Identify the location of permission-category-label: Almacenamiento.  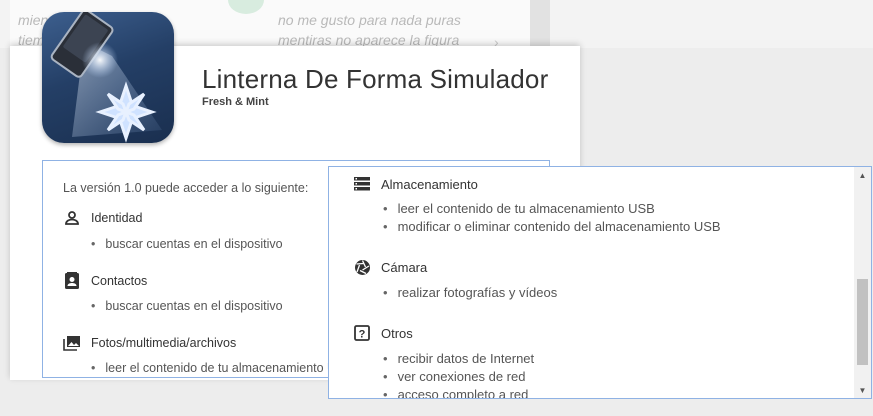
(429, 184).